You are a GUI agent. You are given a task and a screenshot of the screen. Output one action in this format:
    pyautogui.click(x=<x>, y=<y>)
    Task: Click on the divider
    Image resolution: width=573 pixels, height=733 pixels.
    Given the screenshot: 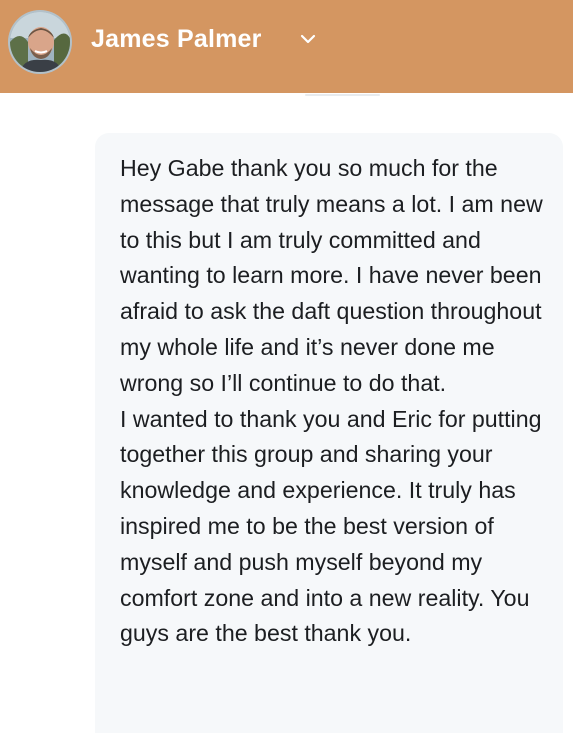 What is the action you would take?
    pyautogui.click(x=342, y=95)
    